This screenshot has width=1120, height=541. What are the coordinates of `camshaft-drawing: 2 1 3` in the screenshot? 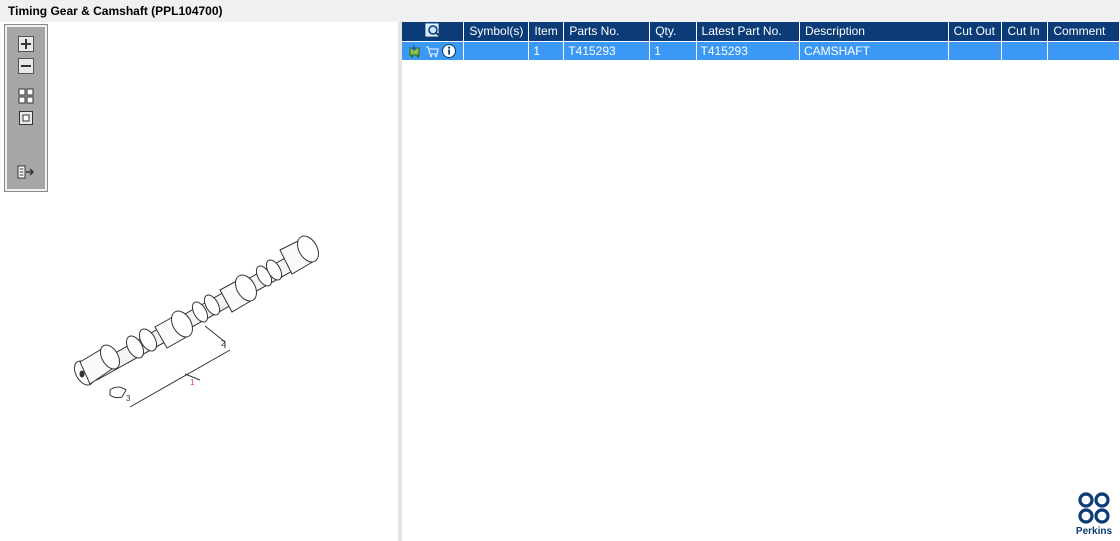 It's located at (210, 312).